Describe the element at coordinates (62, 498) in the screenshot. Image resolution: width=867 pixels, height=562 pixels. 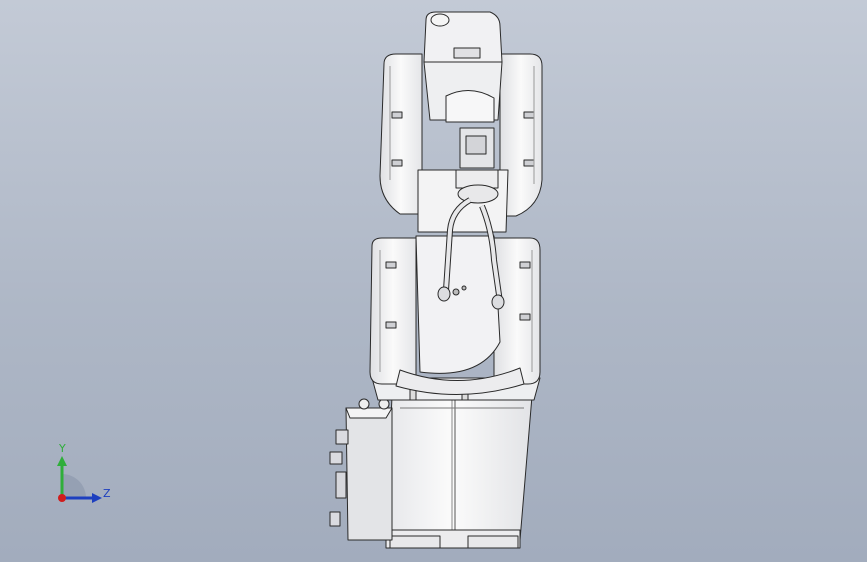
I see `x-axis-dot` at that location.